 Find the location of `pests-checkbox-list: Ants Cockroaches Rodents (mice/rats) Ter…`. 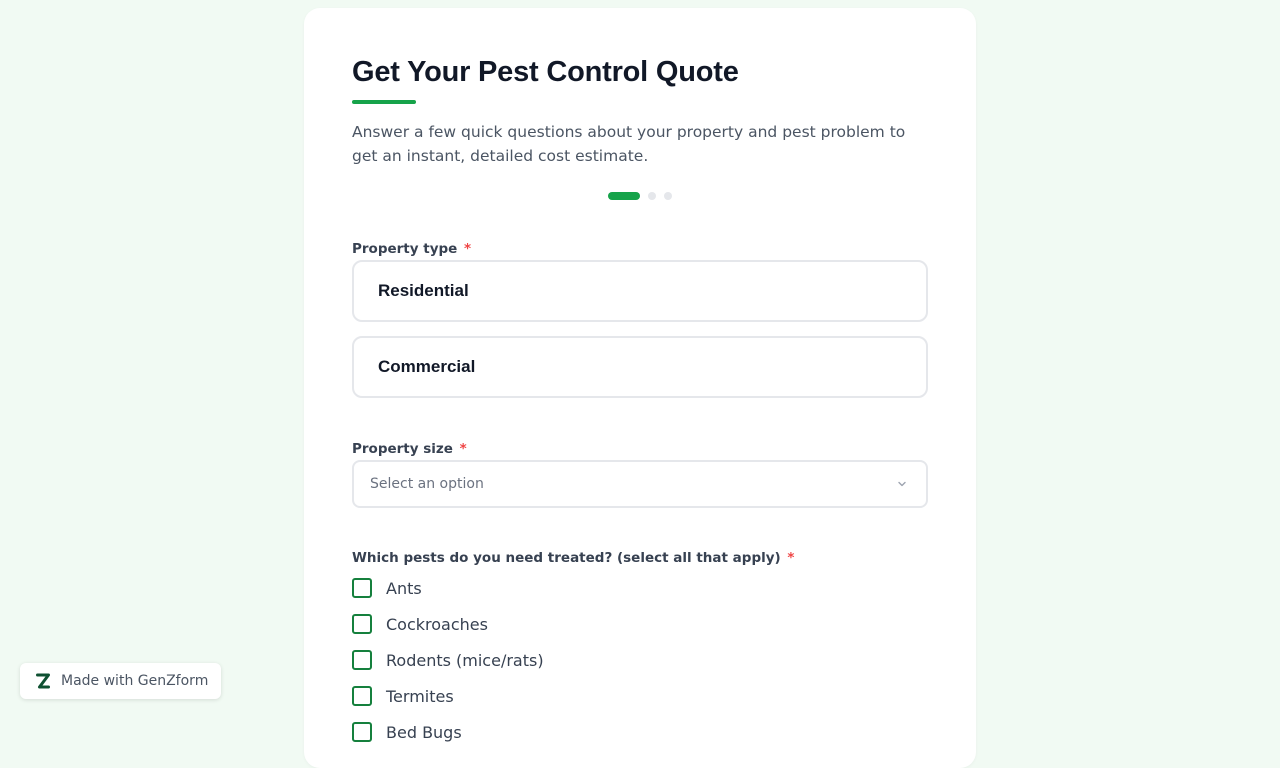

pests-checkbox-list: Ants Cockroaches Rodents (mice/rats) Ter… is located at coordinates (640, 660).